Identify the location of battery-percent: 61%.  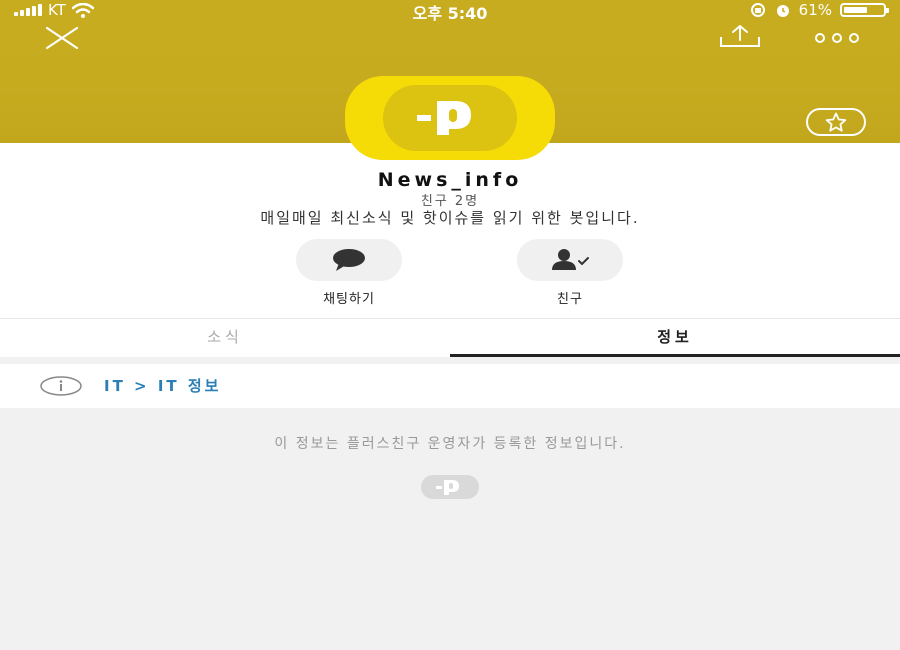
(815, 10).